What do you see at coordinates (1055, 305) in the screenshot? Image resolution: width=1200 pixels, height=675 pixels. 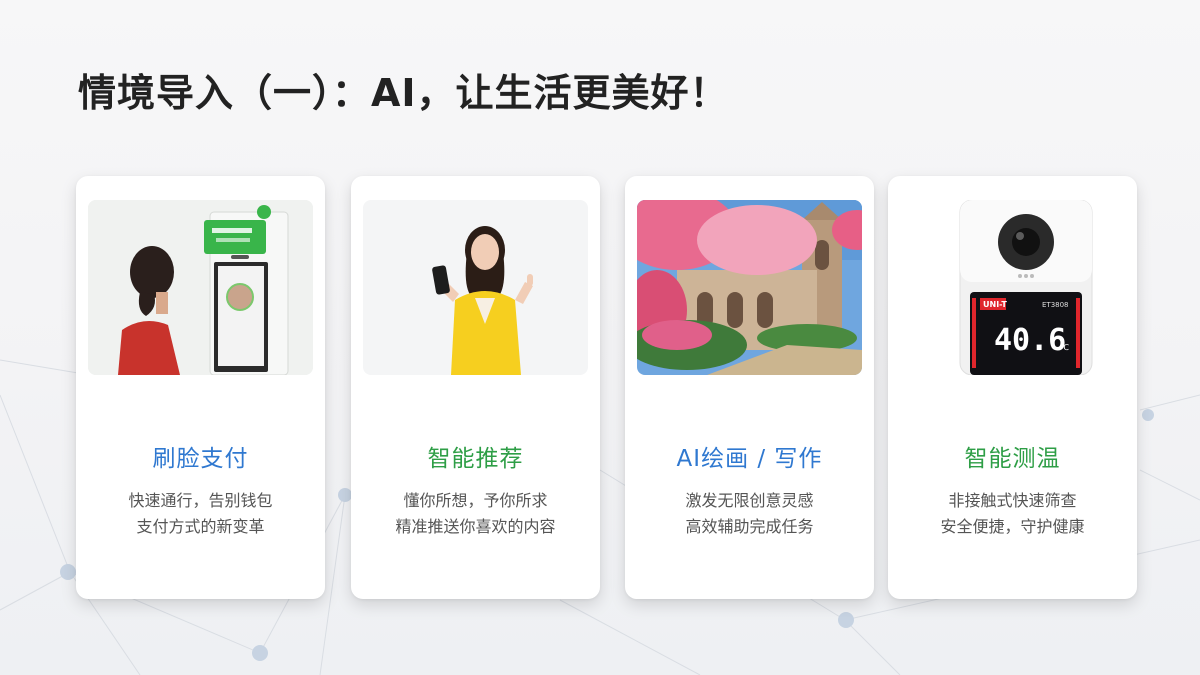 I see `device-model: ET3808` at bounding box center [1055, 305].